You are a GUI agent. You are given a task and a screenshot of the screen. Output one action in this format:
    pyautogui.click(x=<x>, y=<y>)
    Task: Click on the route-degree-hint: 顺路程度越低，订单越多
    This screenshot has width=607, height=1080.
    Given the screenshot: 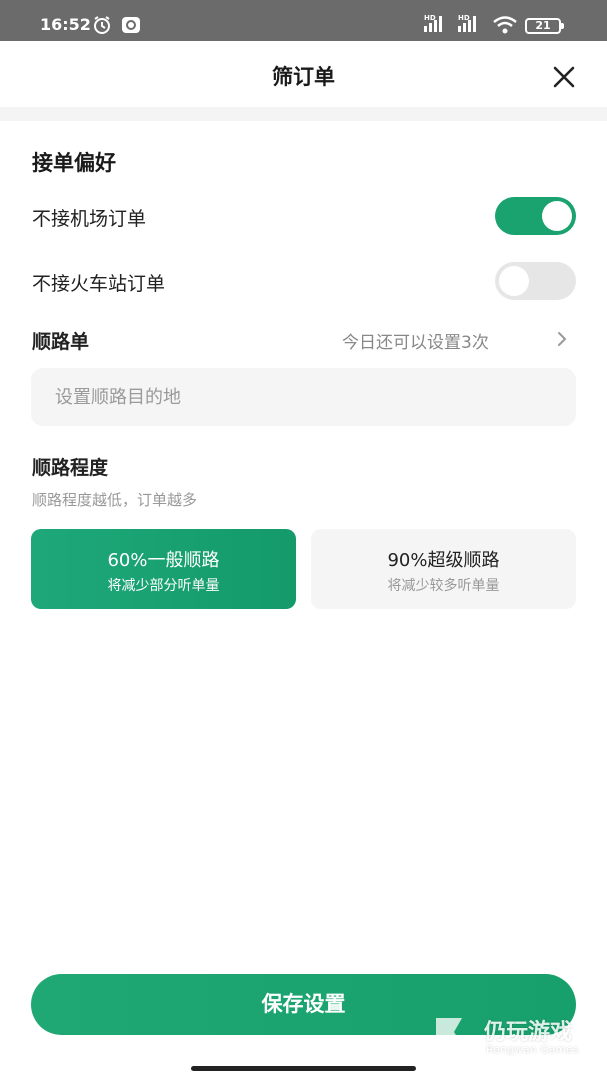 What is the action you would take?
    pyautogui.click(x=115, y=500)
    